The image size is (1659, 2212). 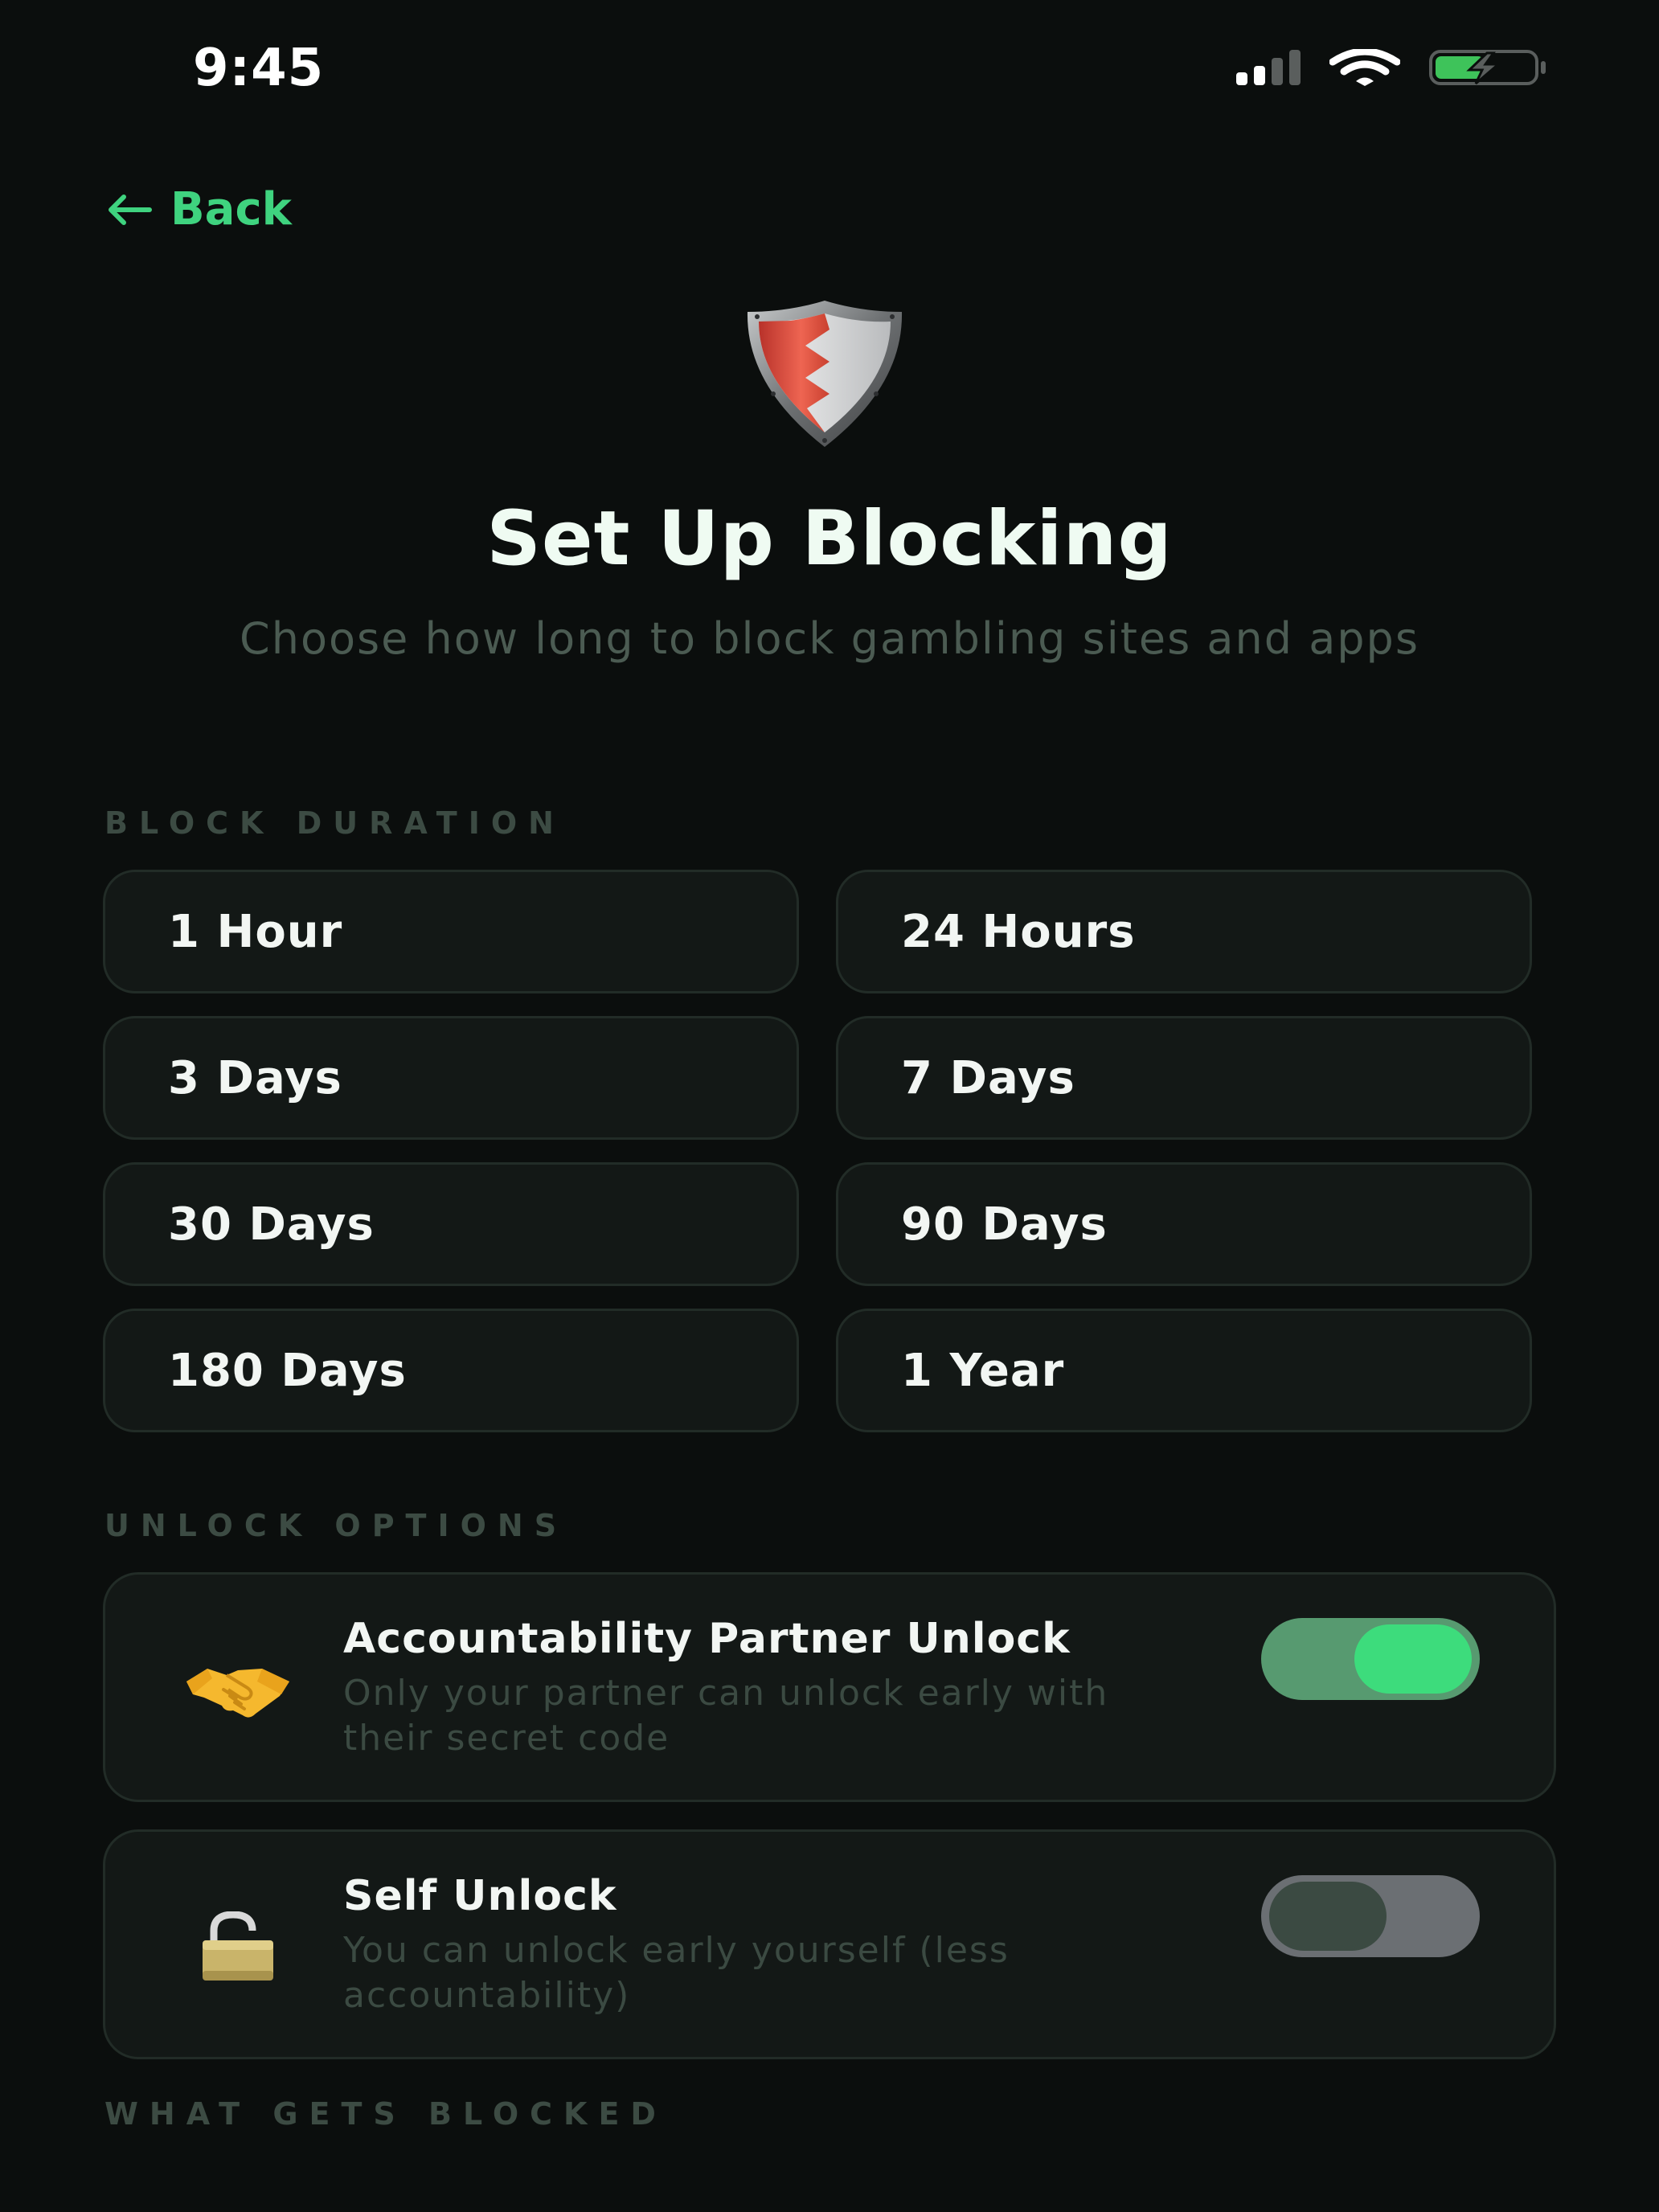 I want to click on wifi-icon, so click(x=1364, y=67).